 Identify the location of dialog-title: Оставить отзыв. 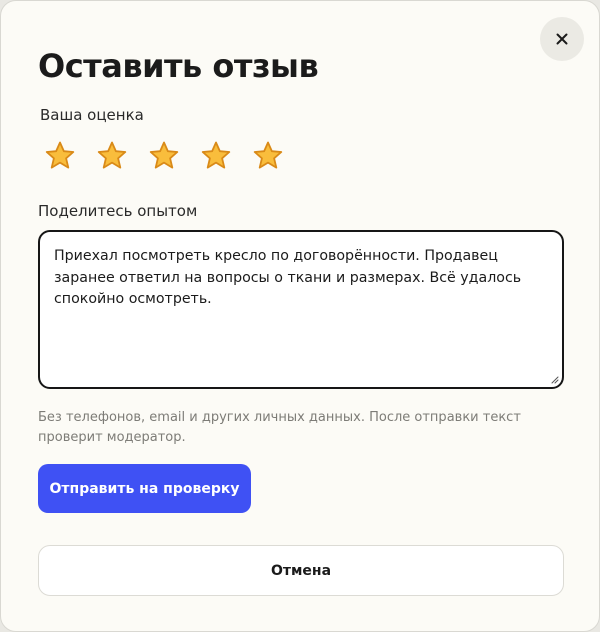
(178, 66).